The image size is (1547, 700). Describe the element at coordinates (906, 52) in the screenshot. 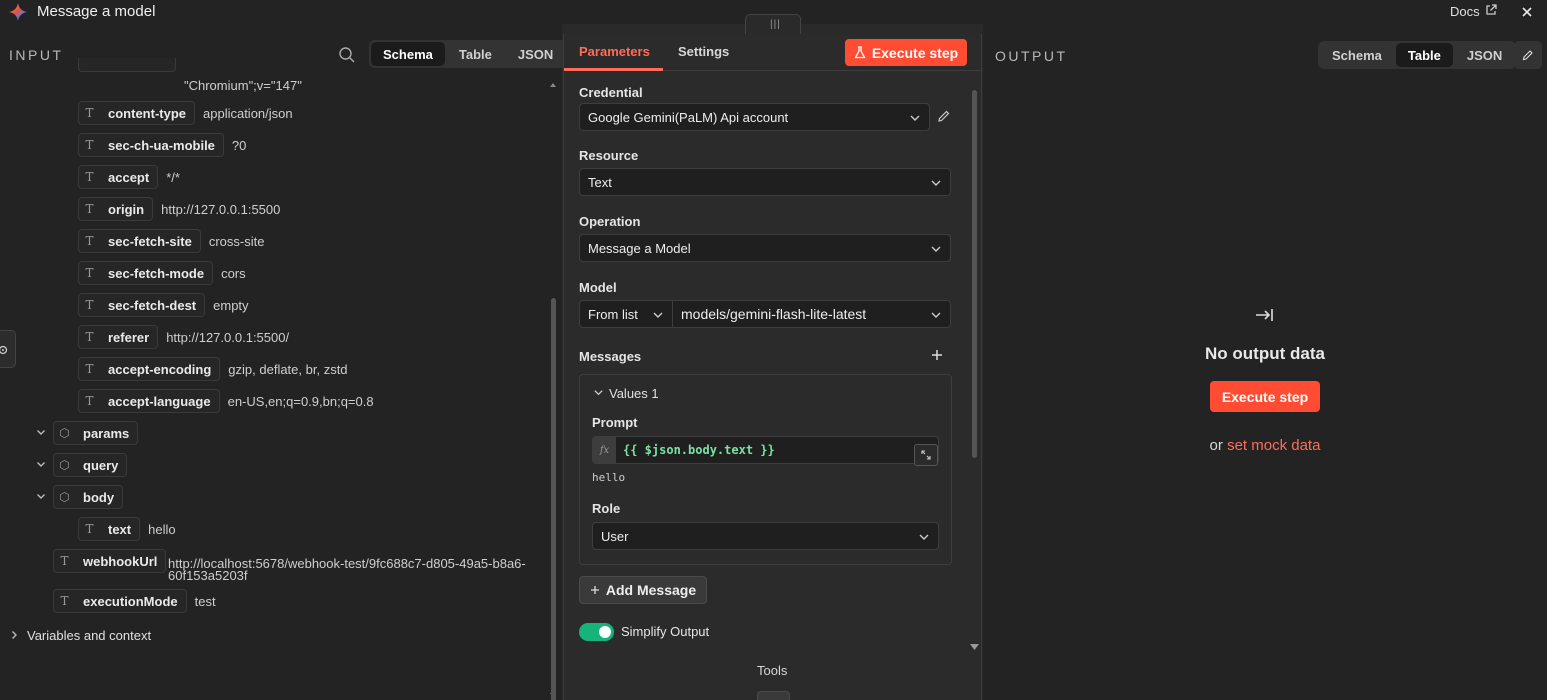

I see `execute-step-button: Execute step` at that location.